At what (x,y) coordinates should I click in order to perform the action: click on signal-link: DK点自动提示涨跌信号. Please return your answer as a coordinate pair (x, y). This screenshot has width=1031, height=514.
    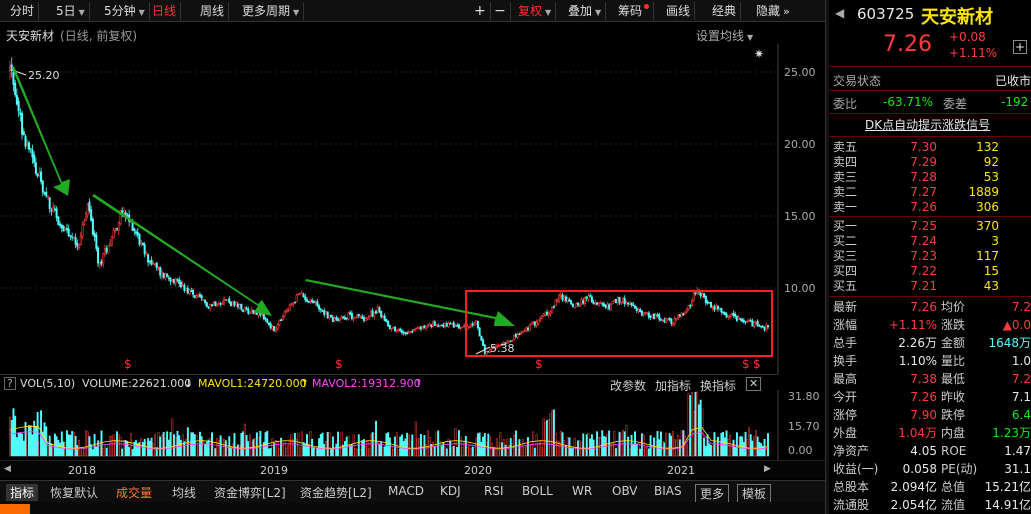
    Looking at the image, I should click on (927, 124).